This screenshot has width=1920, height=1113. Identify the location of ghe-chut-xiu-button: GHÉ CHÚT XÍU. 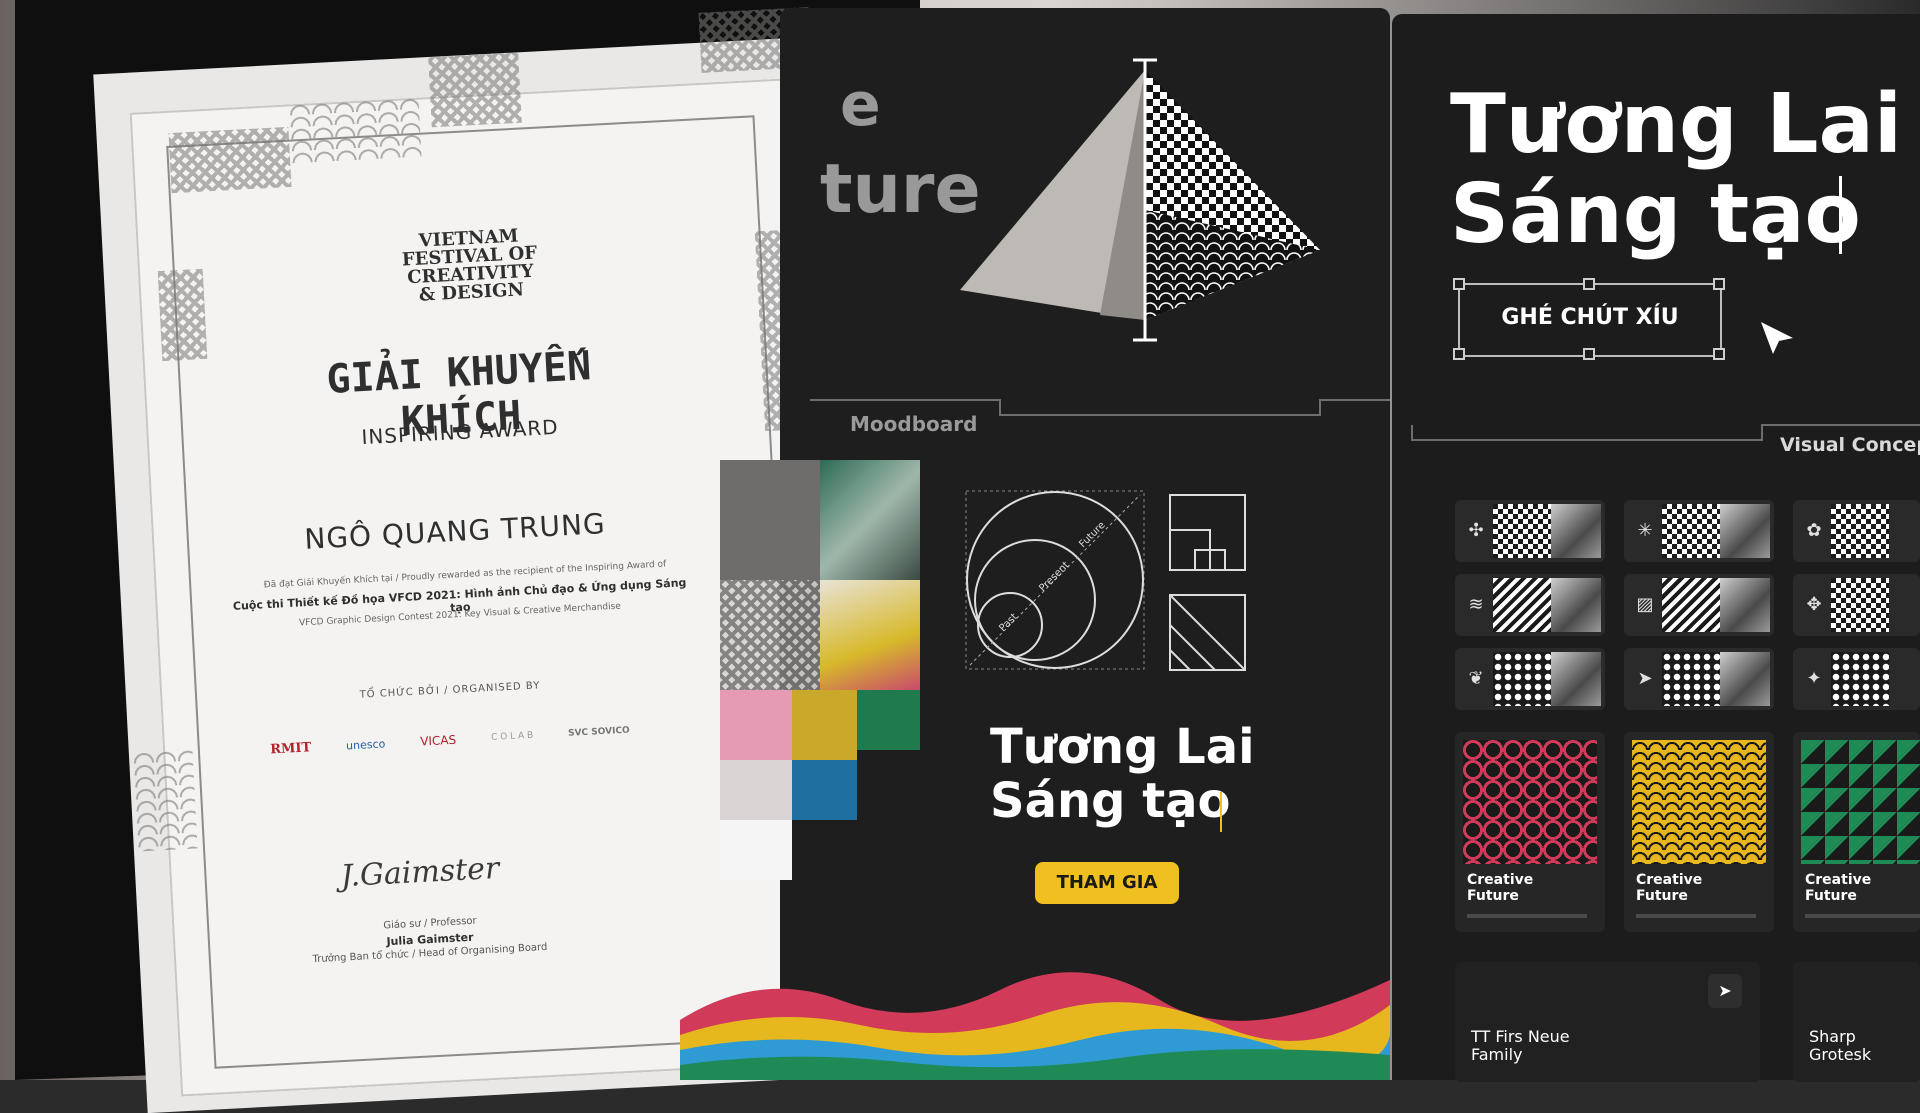
(1590, 320).